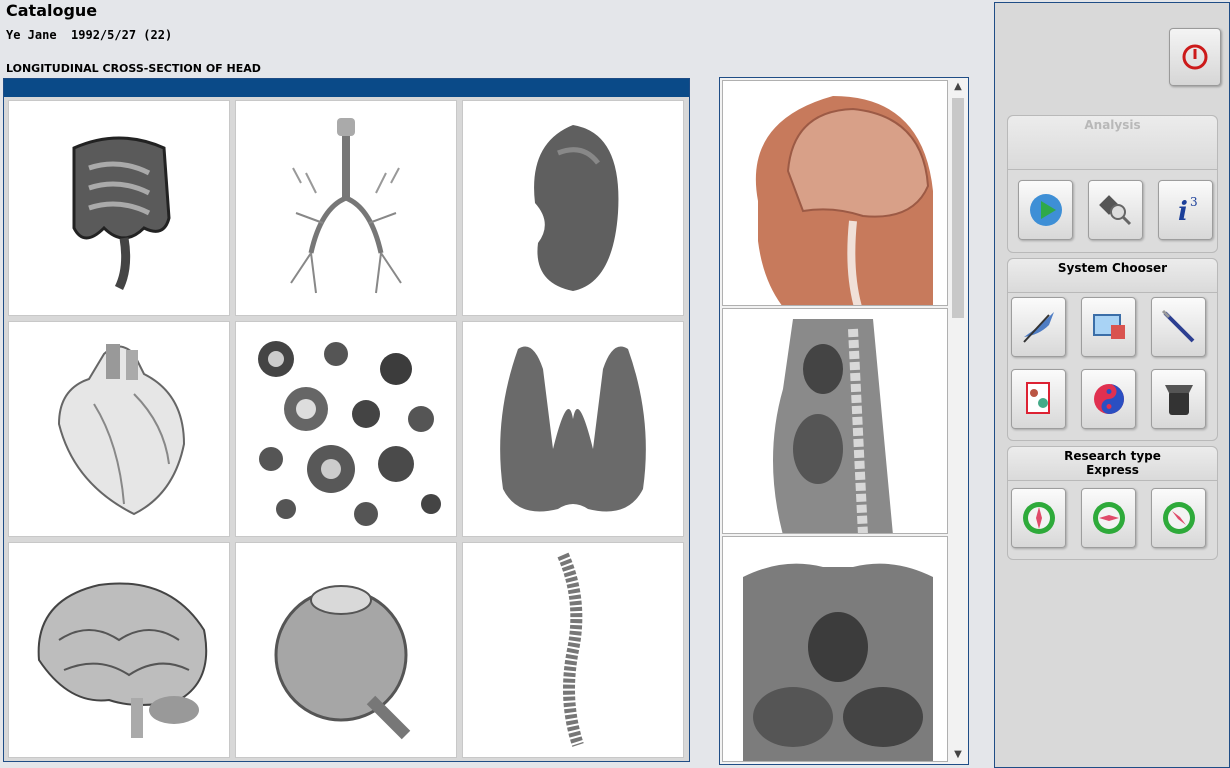 The height and width of the screenshot is (768, 1230). I want to click on monitor-icon, so click(1108, 326).